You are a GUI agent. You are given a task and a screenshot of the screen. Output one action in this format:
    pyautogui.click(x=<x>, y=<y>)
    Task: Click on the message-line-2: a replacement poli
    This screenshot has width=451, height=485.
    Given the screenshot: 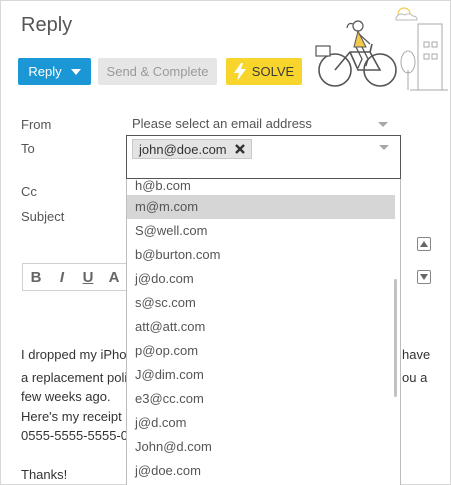 What is the action you would take?
    pyautogui.click(x=74, y=377)
    